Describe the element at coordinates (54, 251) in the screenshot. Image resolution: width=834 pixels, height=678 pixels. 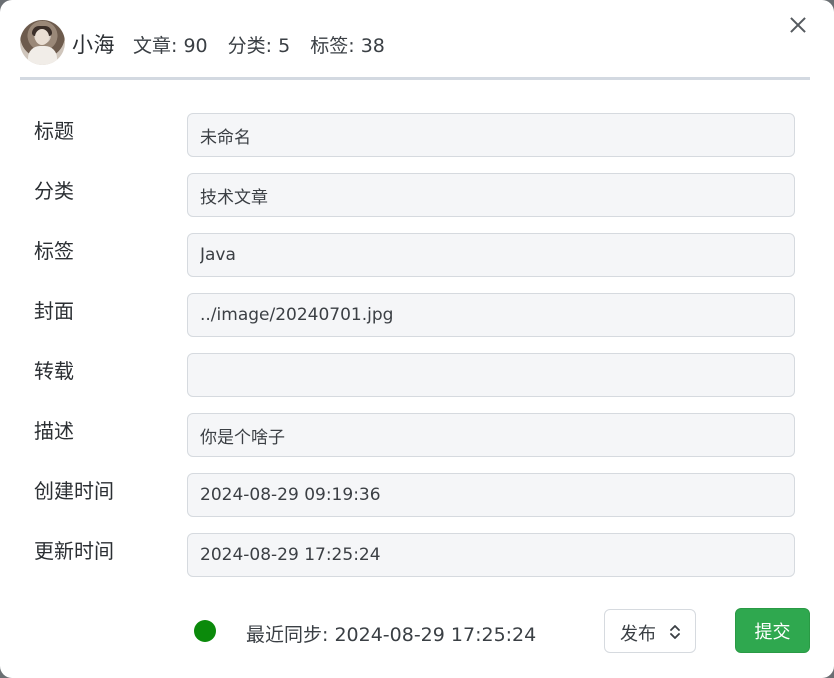
I see `tags-label: 标签` at that location.